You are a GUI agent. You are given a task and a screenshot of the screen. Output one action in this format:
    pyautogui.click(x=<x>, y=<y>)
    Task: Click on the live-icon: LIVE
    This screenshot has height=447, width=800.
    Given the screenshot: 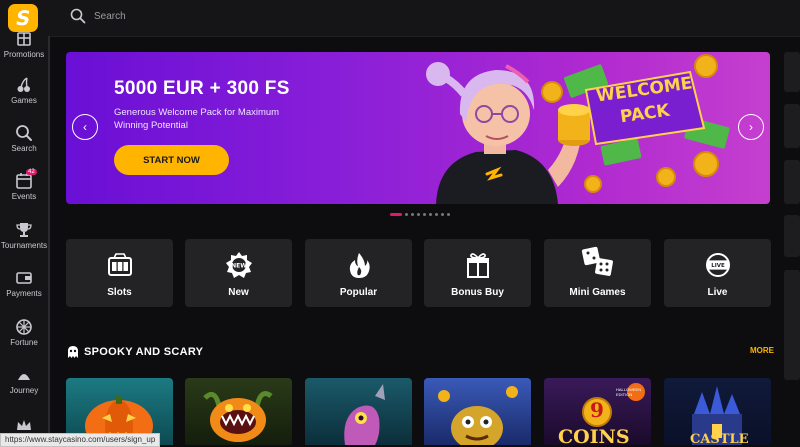 What is the action you would take?
    pyautogui.click(x=717, y=265)
    